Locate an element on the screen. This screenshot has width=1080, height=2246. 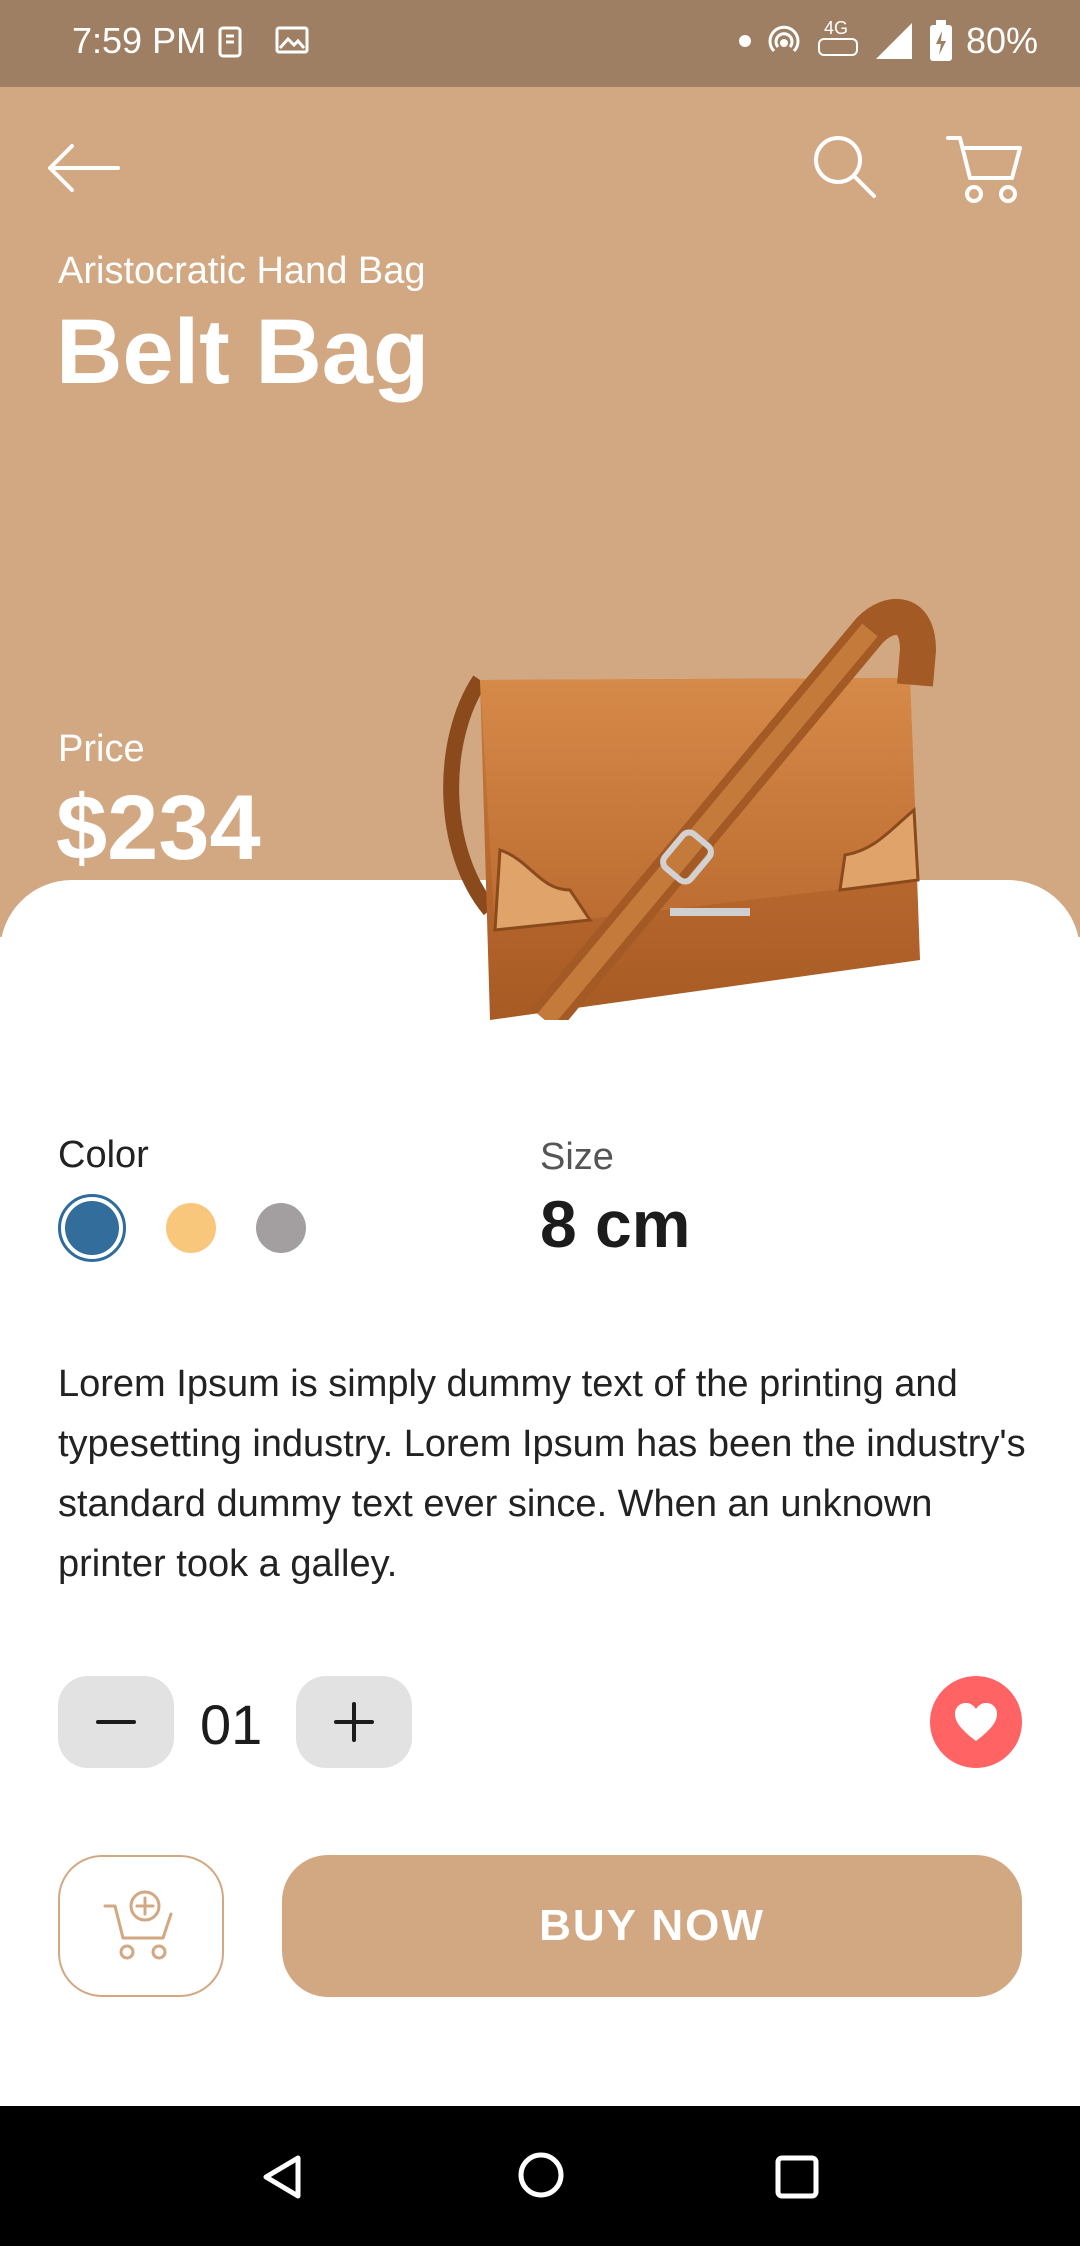
nav-home-icon is located at coordinates (541, 2175).